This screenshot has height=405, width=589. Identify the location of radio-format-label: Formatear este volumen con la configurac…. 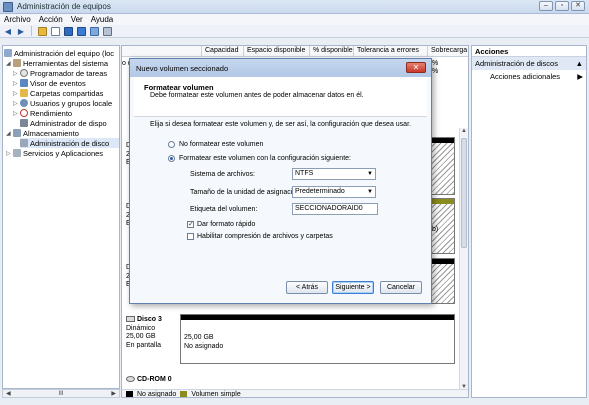
(265, 158).